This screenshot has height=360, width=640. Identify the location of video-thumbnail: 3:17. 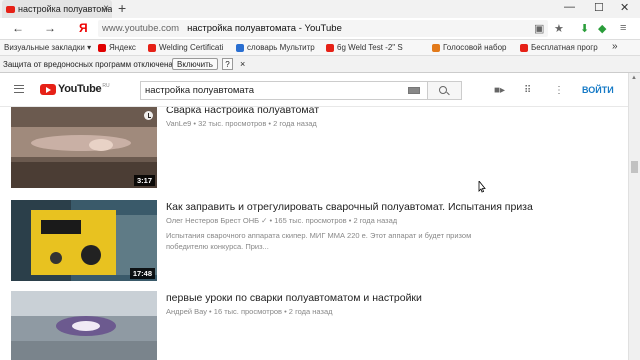
(84, 147).